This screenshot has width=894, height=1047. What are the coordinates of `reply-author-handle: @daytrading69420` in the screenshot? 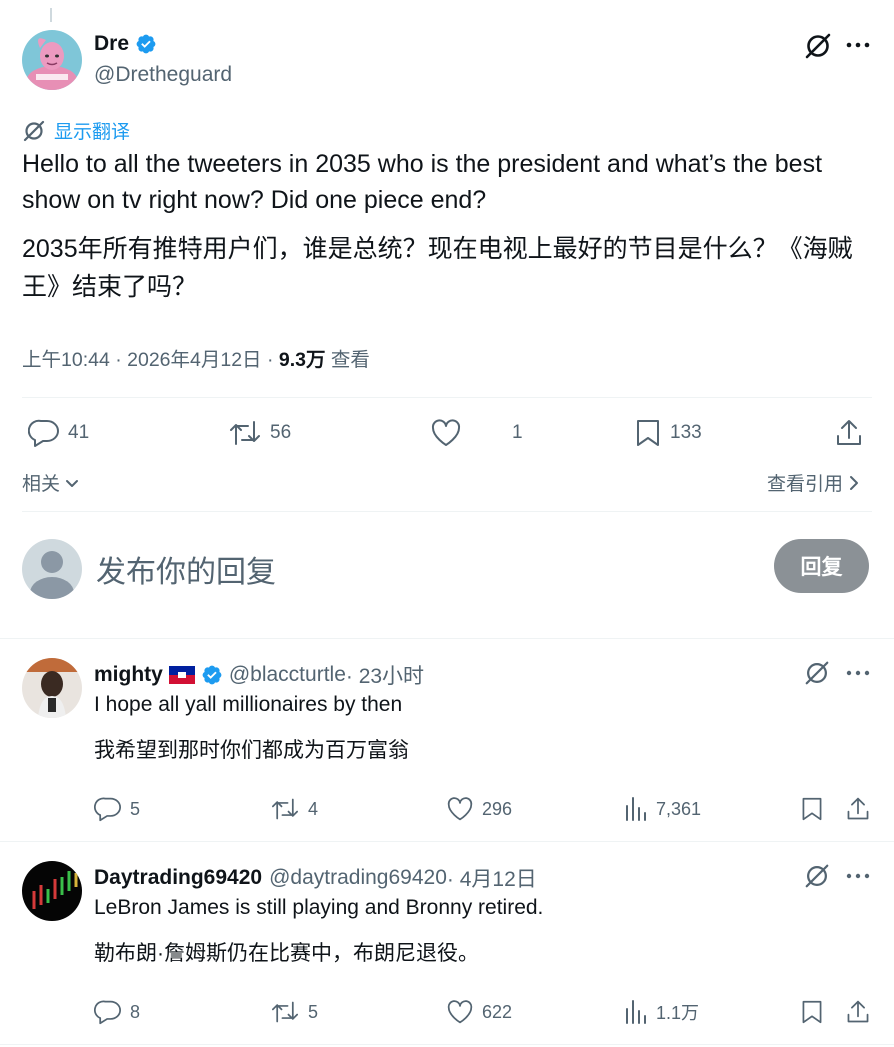 It's located at (358, 878).